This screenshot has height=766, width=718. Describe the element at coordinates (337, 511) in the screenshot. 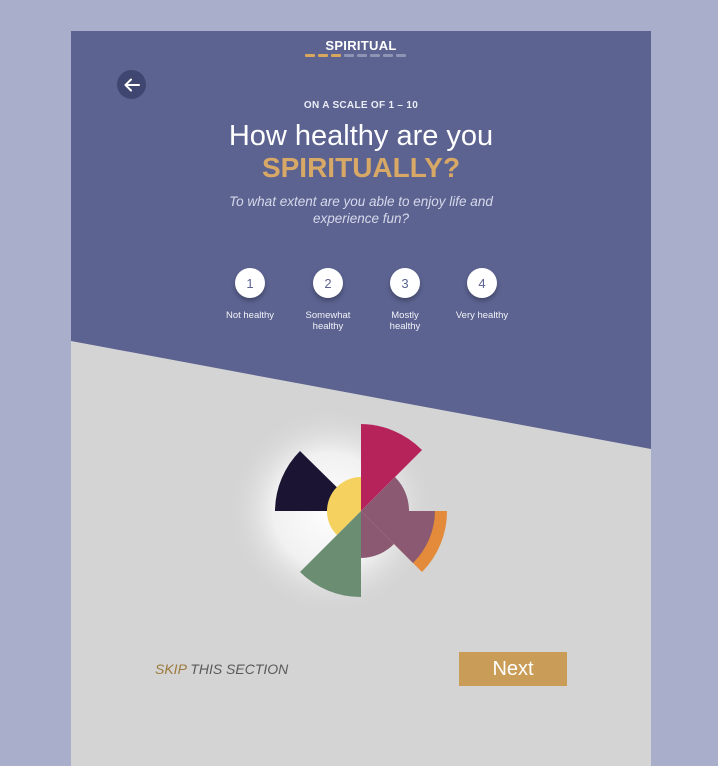

I see `wellness-wheel` at that location.